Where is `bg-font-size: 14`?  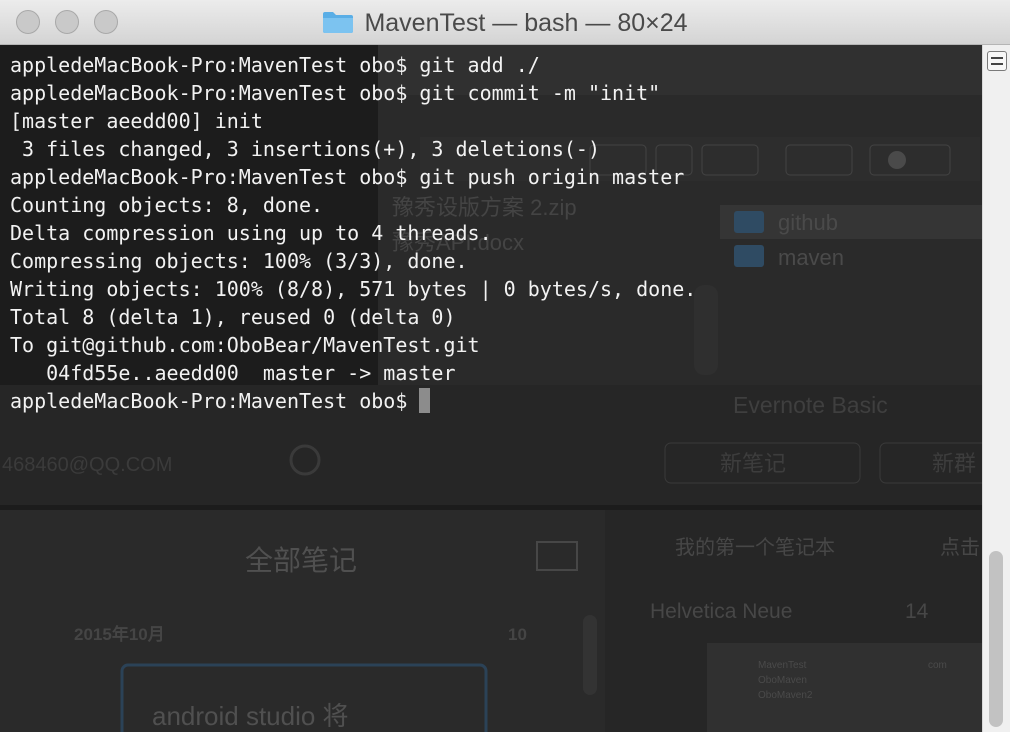 bg-font-size: 14 is located at coordinates (917, 611).